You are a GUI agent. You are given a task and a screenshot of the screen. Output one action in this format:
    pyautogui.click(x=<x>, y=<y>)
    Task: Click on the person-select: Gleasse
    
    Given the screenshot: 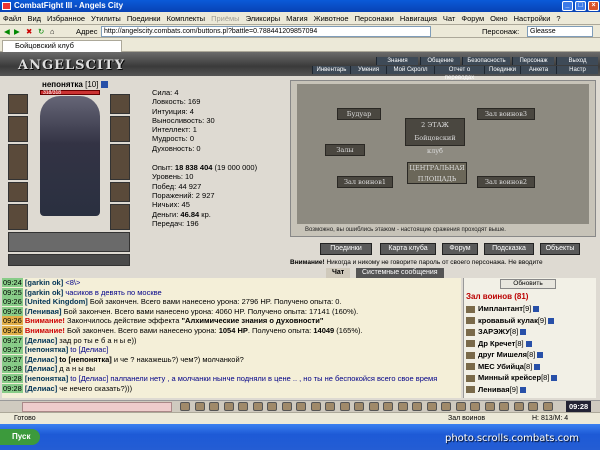 What is the action you would take?
    pyautogui.click(x=560, y=31)
    